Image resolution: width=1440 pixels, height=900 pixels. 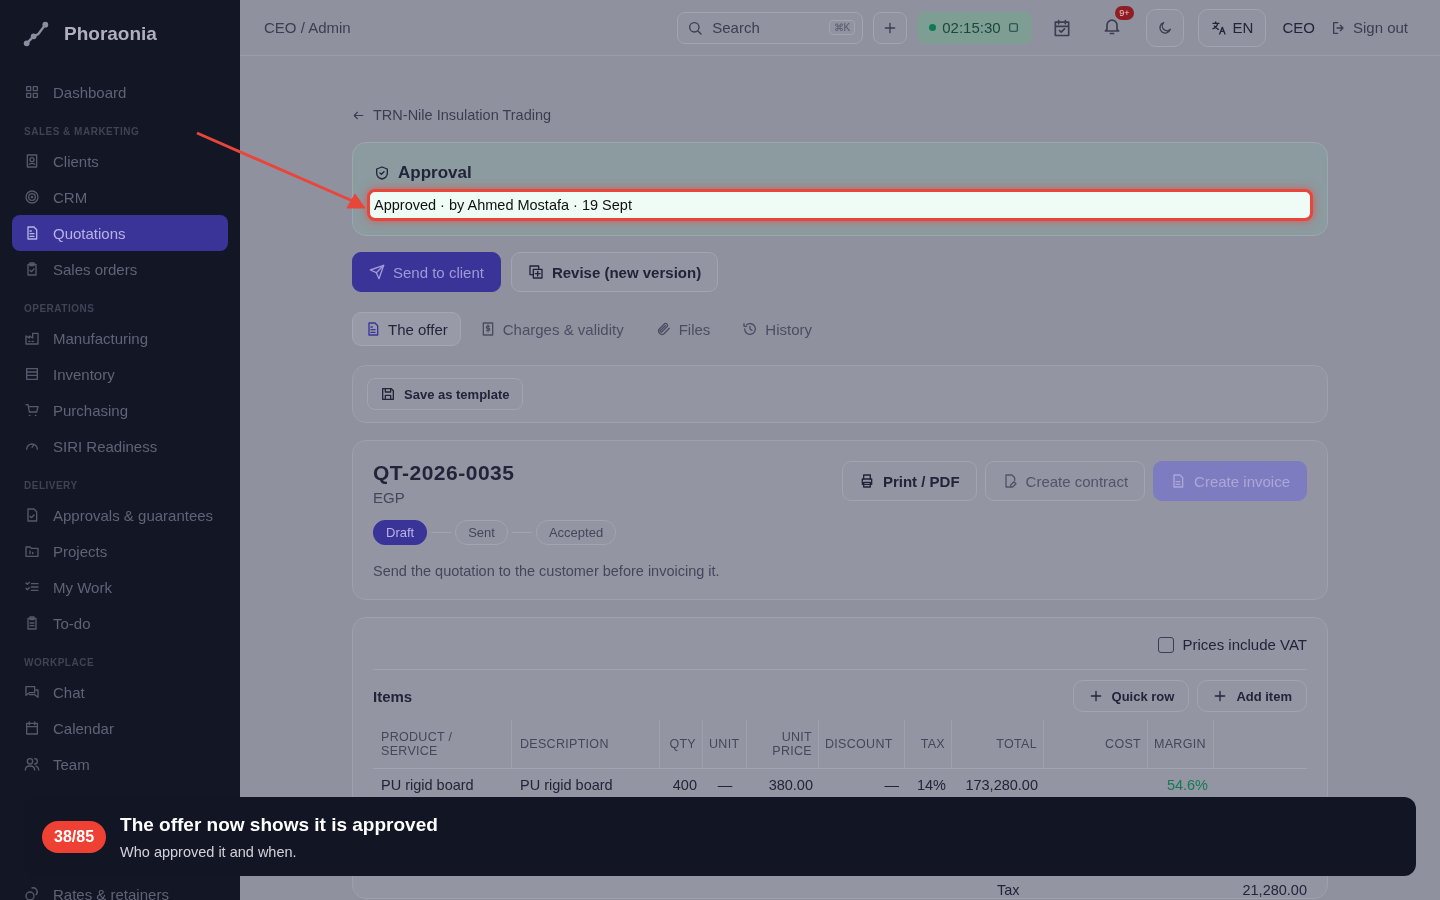 What do you see at coordinates (435, 173) in the screenshot?
I see `approval-title: Approval` at bounding box center [435, 173].